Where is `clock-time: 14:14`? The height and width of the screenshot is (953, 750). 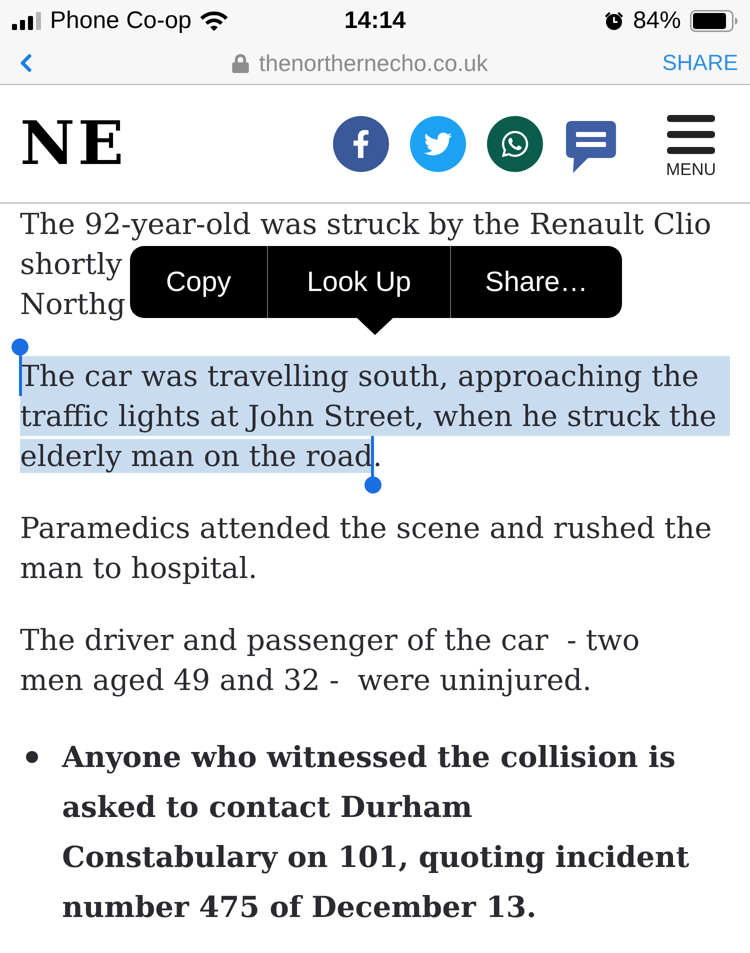 clock-time: 14:14 is located at coordinates (375, 21).